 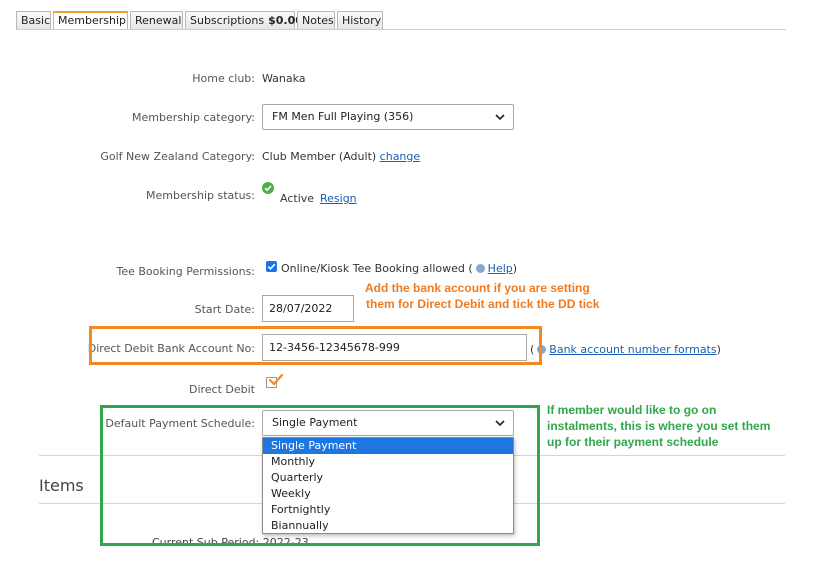 I want to click on tab-history: History, so click(x=360, y=20).